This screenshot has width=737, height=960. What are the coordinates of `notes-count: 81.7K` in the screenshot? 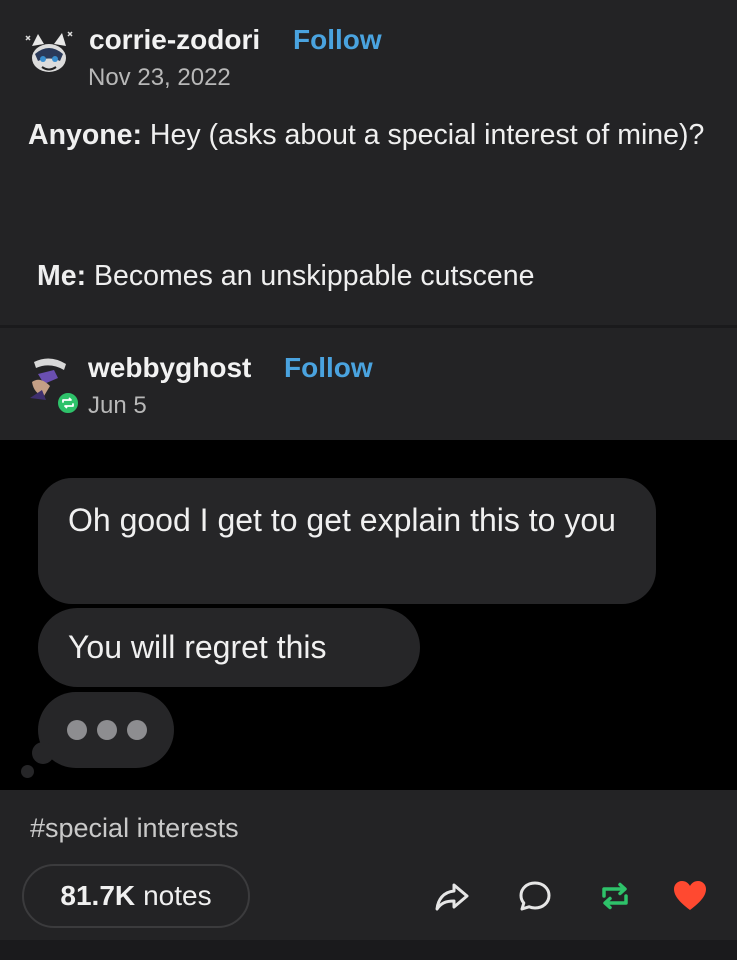 It's located at (98, 895).